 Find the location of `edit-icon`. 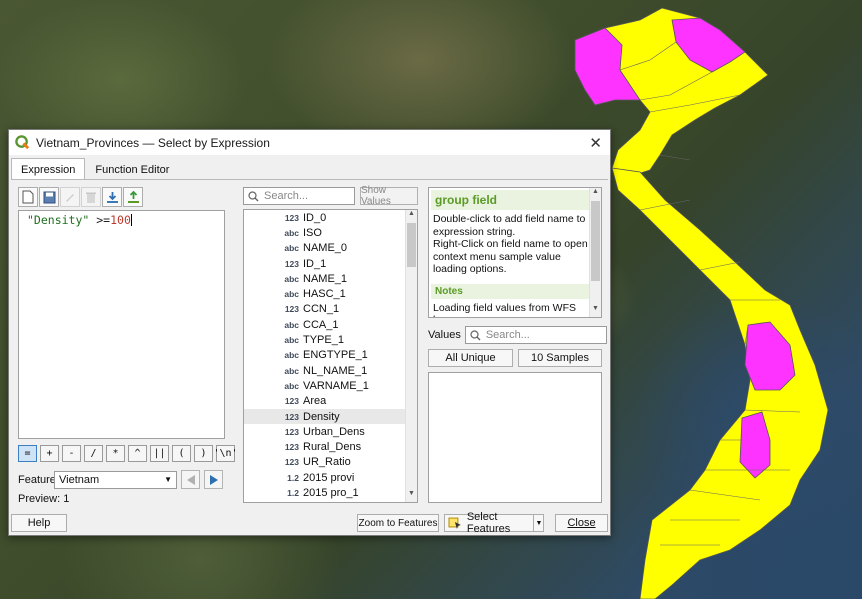

edit-icon is located at coordinates (70, 197).